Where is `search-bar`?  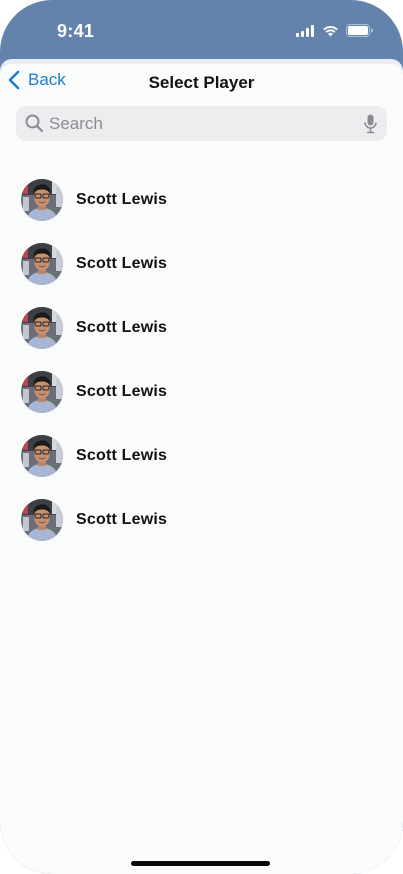 search-bar is located at coordinates (201, 123).